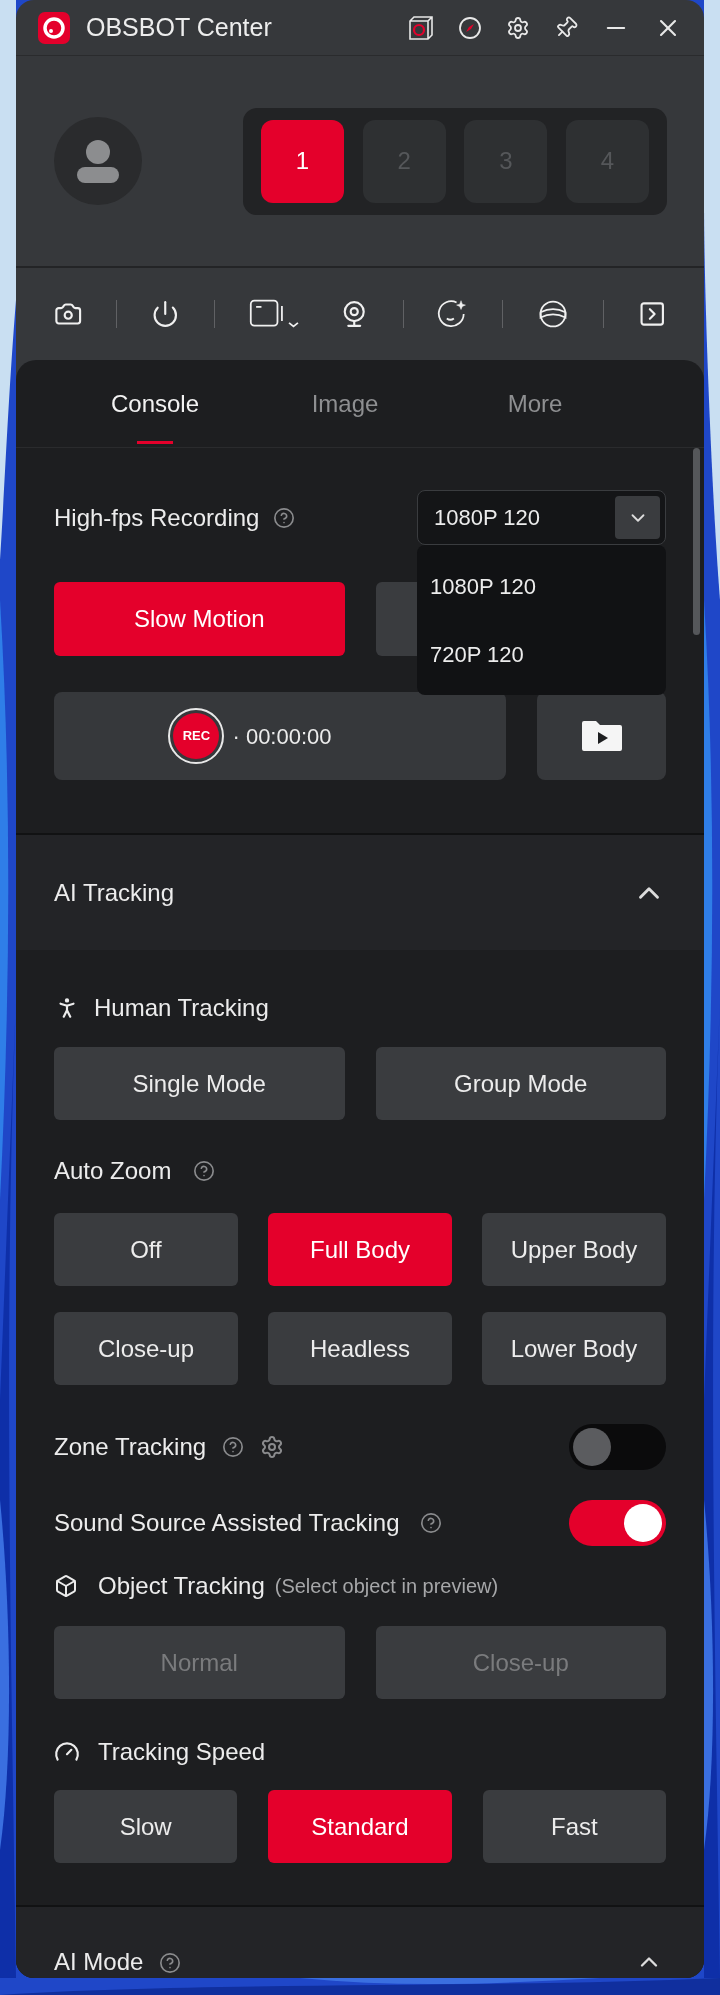 This screenshot has height=1995, width=720. What do you see at coordinates (696, 541) in the screenshot?
I see `scrollbar` at bounding box center [696, 541].